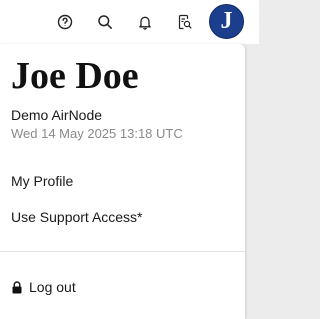 The image size is (320, 319). What do you see at coordinates (122, 251) in the screenshot?
I see `divider` at bounding box center [122, 251].